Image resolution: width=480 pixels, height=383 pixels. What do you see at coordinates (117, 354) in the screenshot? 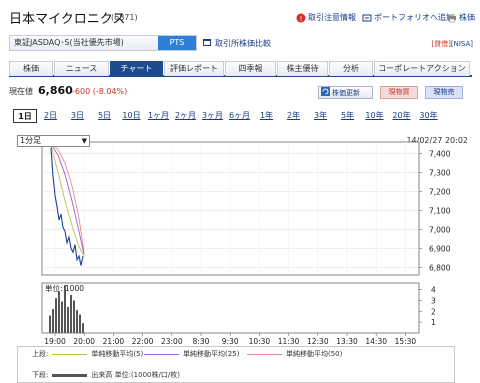
I see `legend-ma5: 単純移動平均(5)` at bounding box center [117, 354].